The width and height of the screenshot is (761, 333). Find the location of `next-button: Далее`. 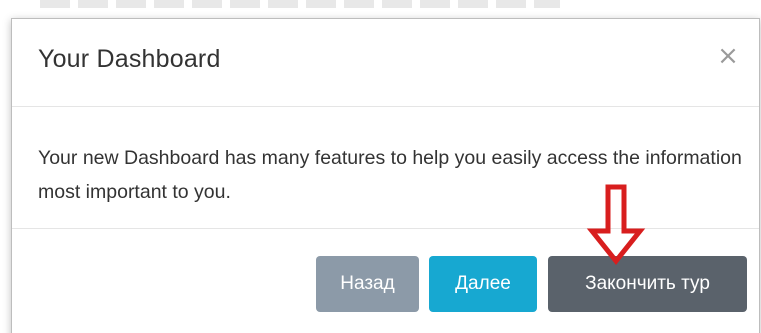

next-button: Далее is located at coordinates (483, 284).